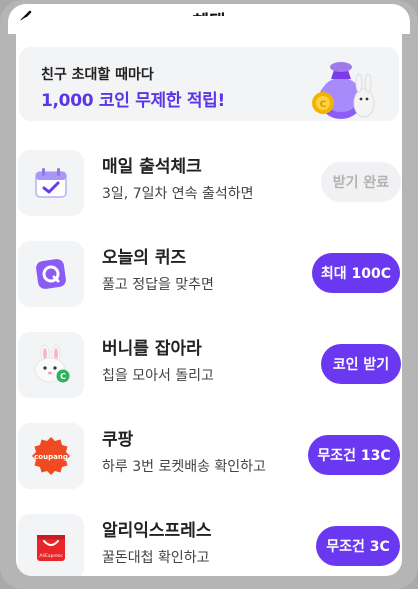 This screenshot has height=589, width=418. I want to click on item-title: 오늘의 퀴즈, so click(144, 258).